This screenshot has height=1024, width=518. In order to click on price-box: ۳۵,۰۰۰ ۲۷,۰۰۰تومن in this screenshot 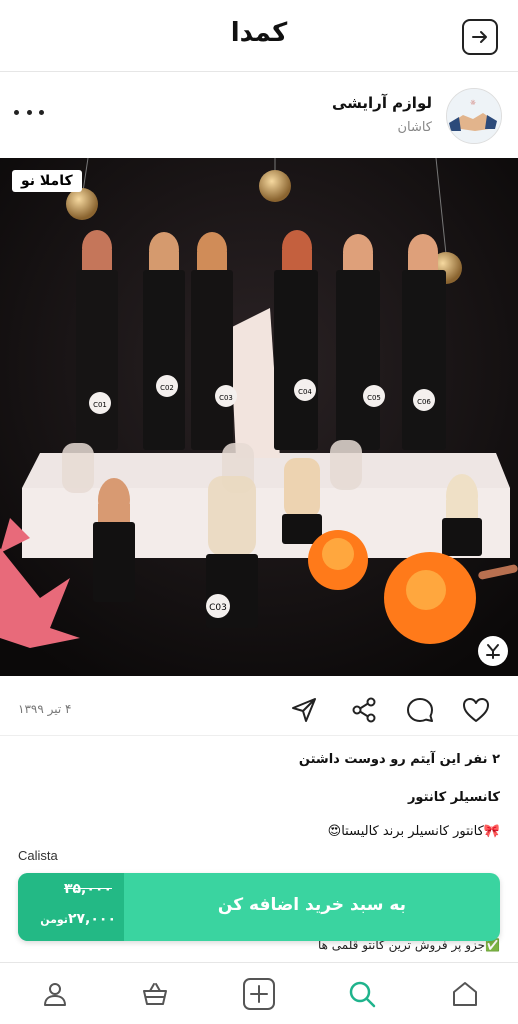, I will do `click(71, 907)`.